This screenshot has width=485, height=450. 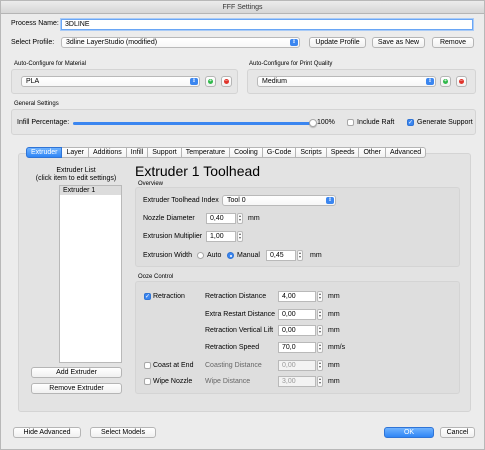 What do you see at coordinates (316, 255) in the screenshot?
I see `extrusion-width-unit: mm` at bounding box center [316, 255].